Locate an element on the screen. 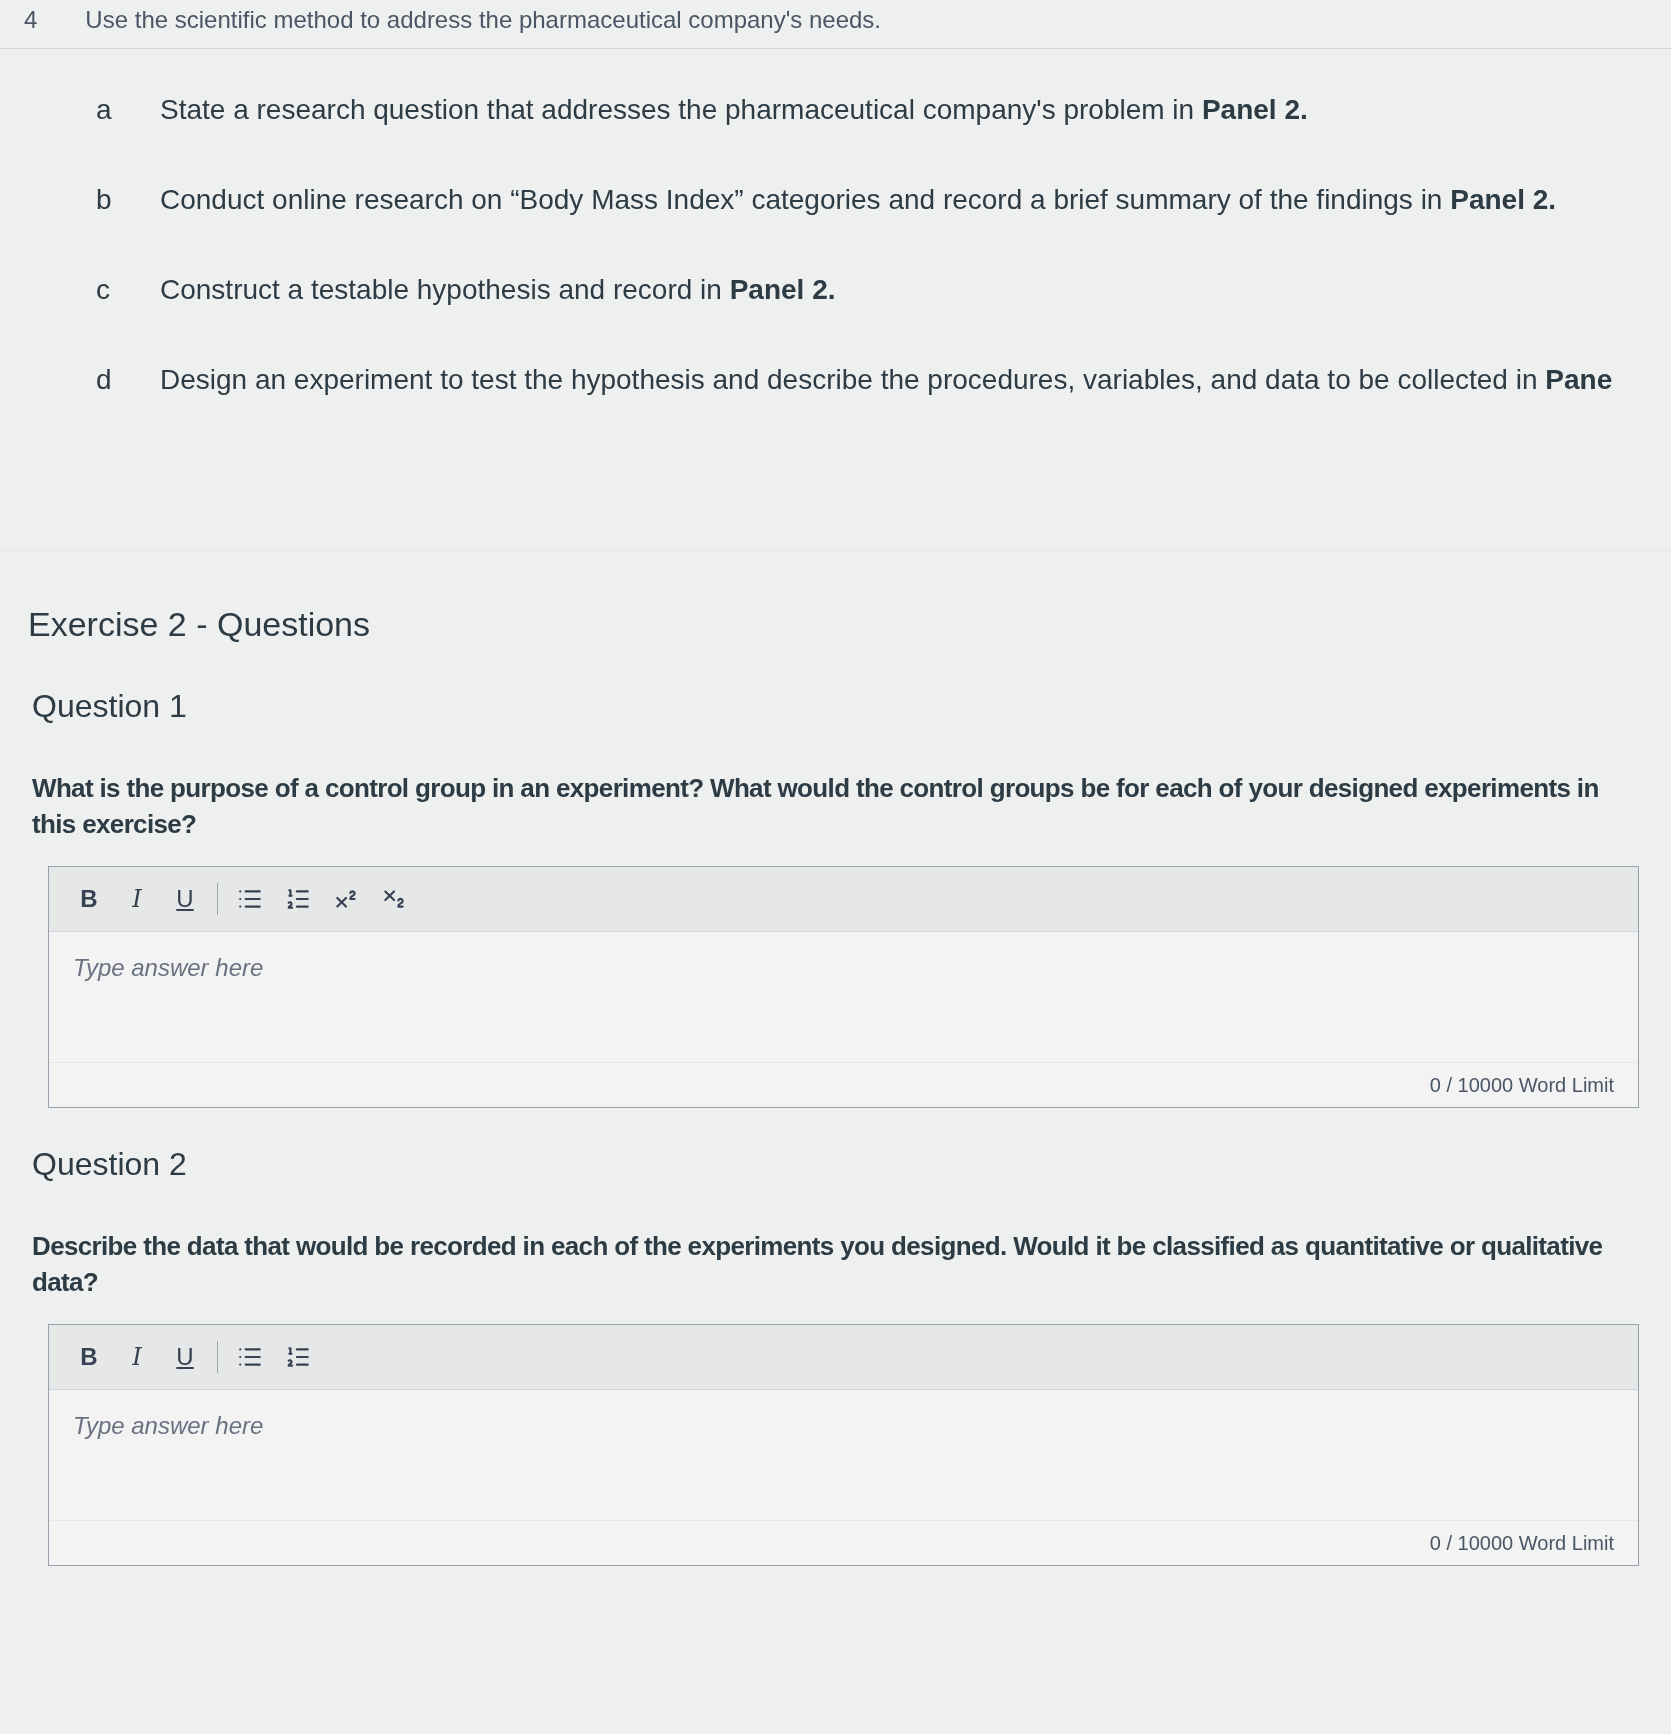 This screenshot has width=1671, height=1734. subtask-text: Design an experiment to test the hypothesis and describe the procedures, variables, and data to be collected in Pane is located at coordinates (886, 380).